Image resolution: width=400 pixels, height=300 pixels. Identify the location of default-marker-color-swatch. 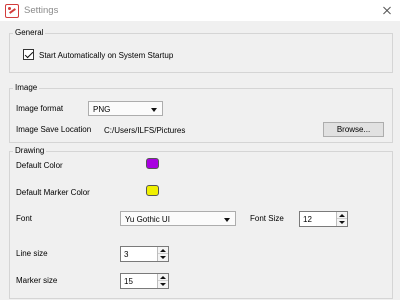
(152, 190).